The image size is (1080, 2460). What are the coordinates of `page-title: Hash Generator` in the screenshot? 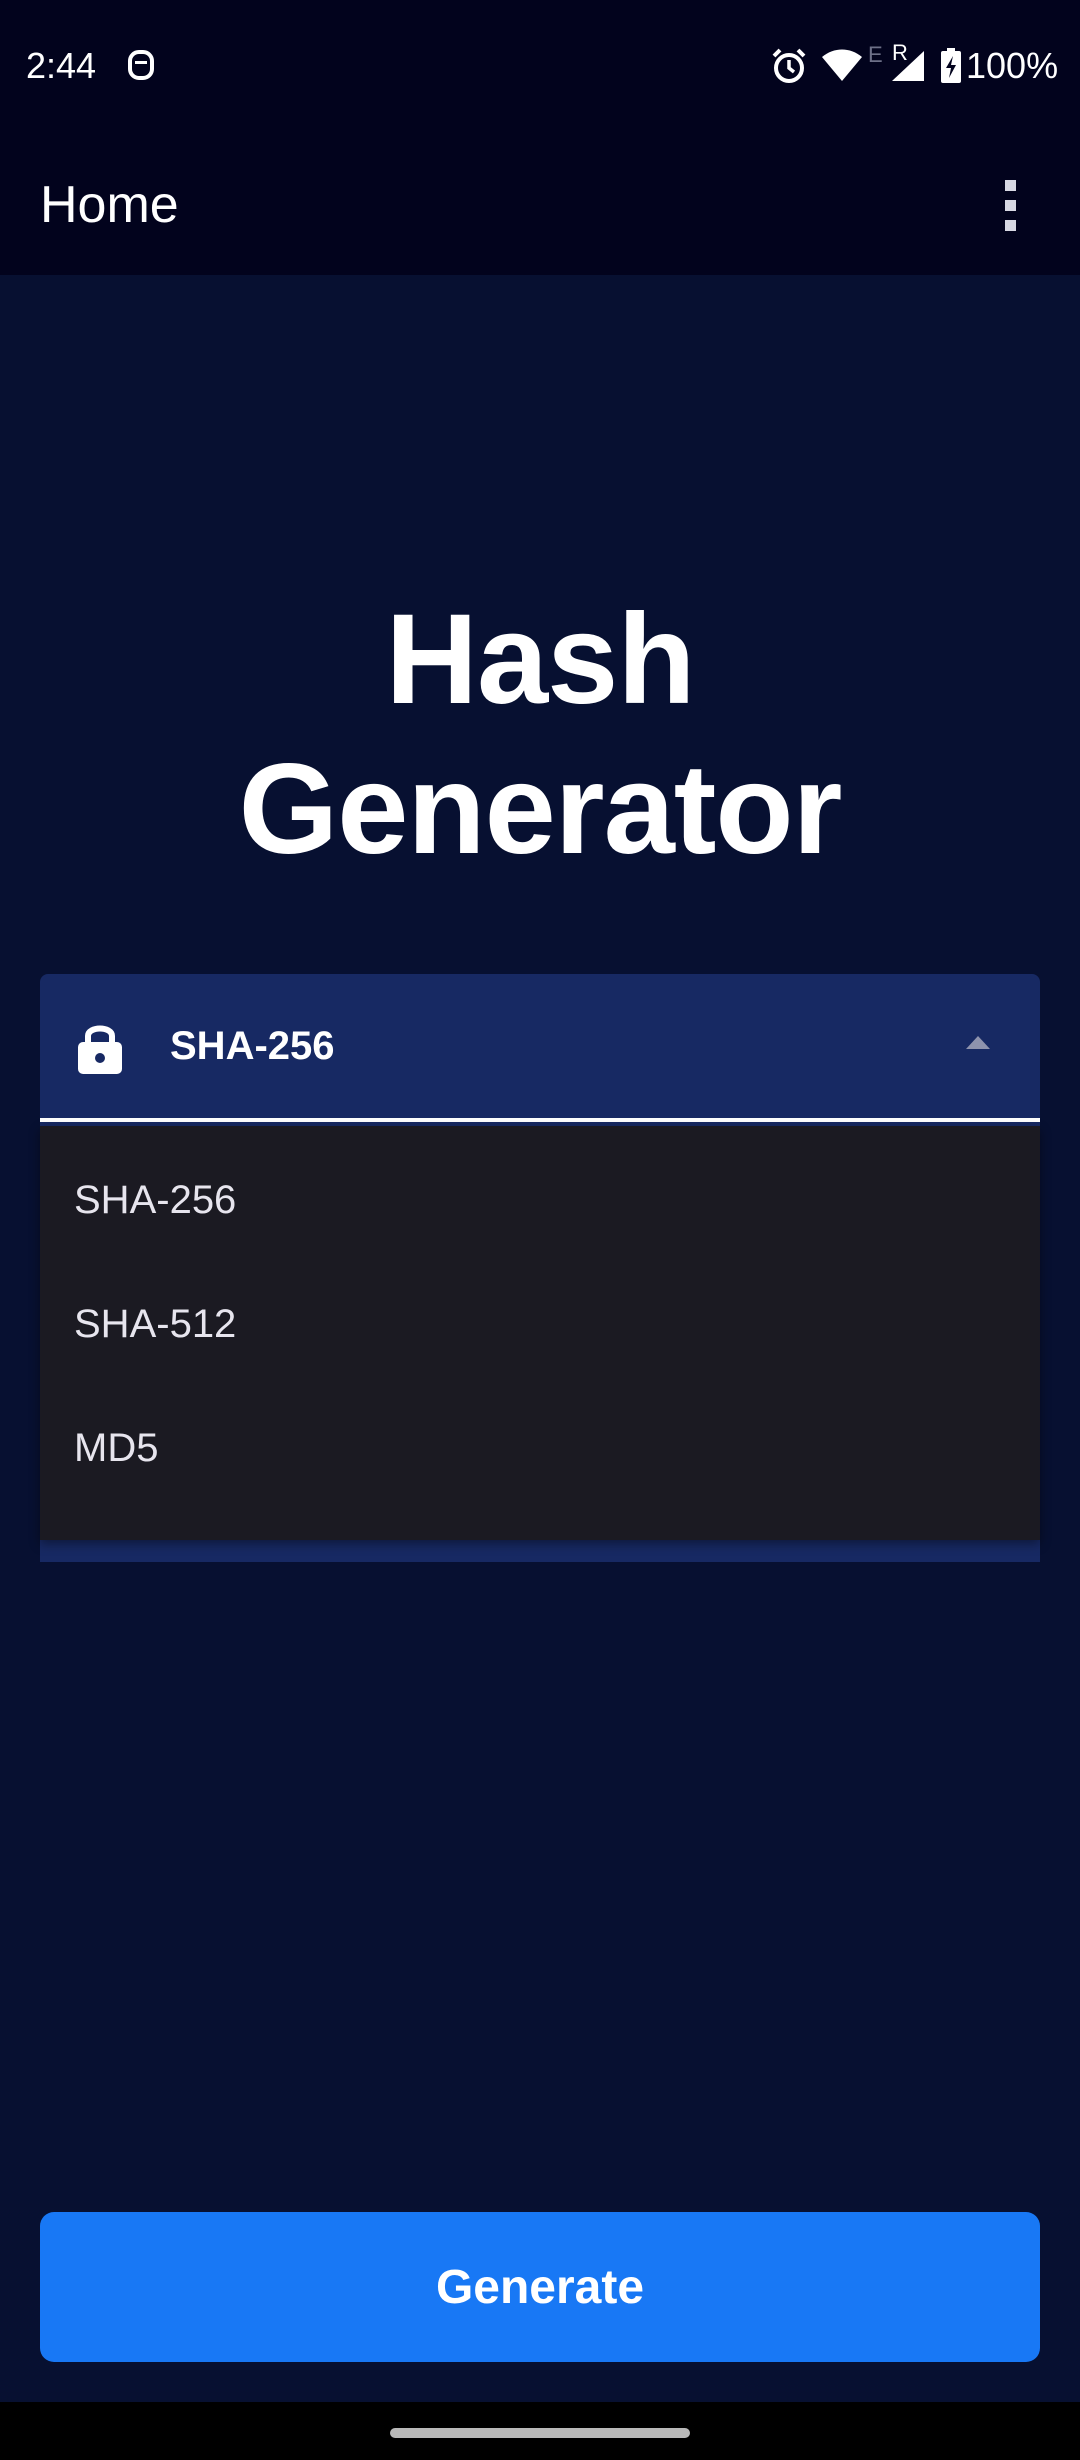 It's located at (540, 735).